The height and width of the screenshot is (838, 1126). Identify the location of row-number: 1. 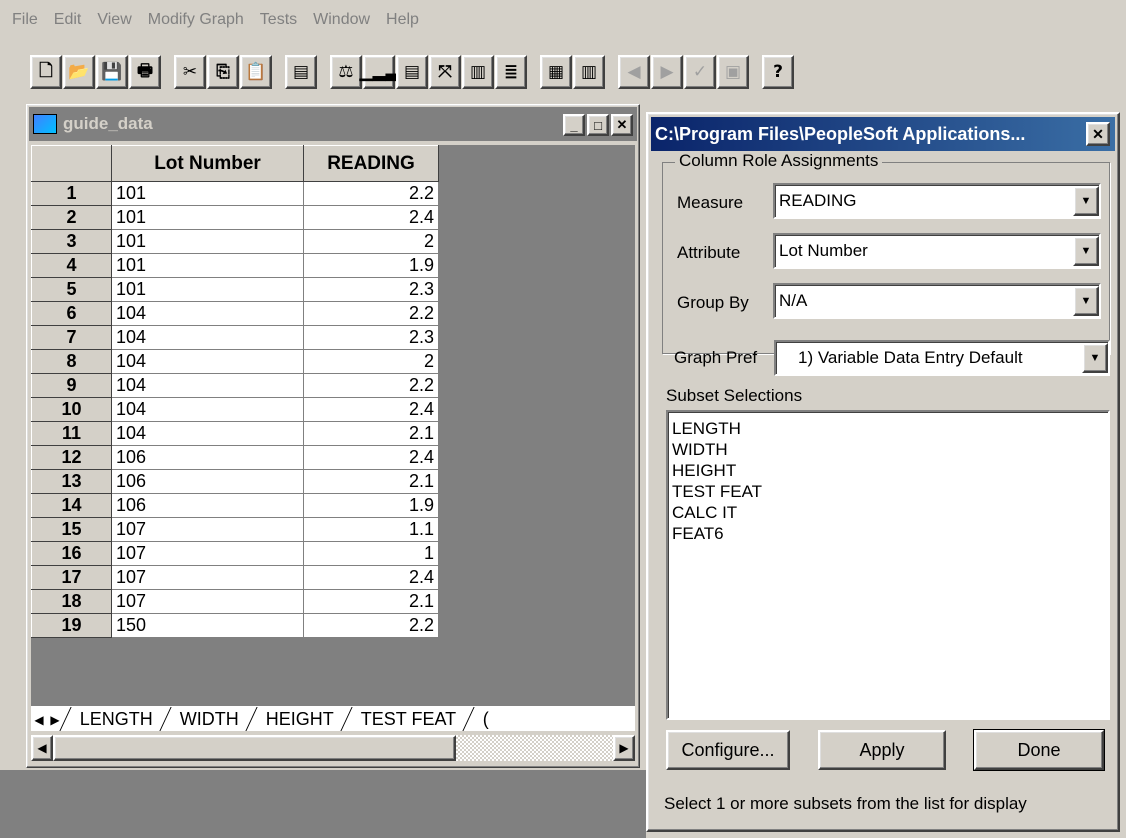
(71, 193).